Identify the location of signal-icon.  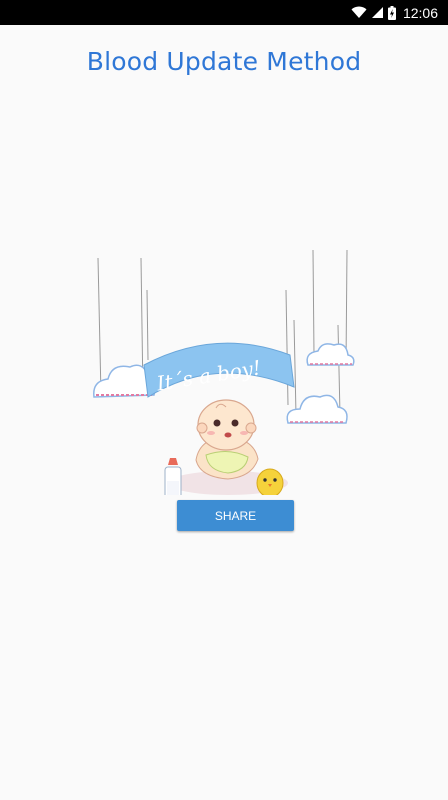
(377, 12).